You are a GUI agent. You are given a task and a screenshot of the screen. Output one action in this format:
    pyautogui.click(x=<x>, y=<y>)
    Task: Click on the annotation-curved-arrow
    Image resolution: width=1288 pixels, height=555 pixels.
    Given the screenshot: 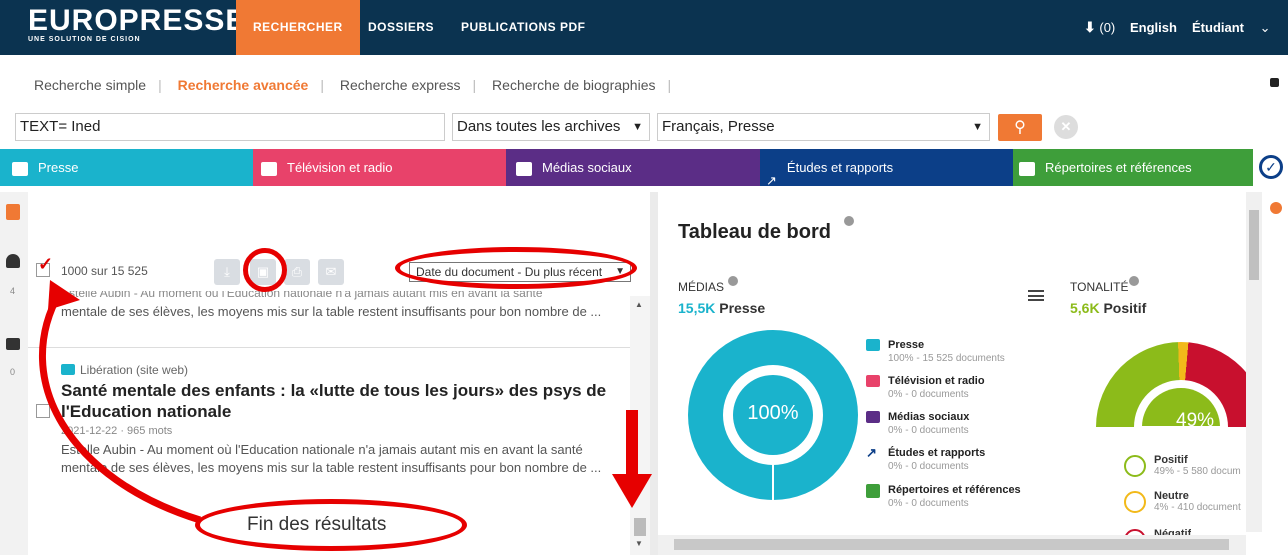 What is the action you would take?
    pyautogui.click(x=120, y=407)
    